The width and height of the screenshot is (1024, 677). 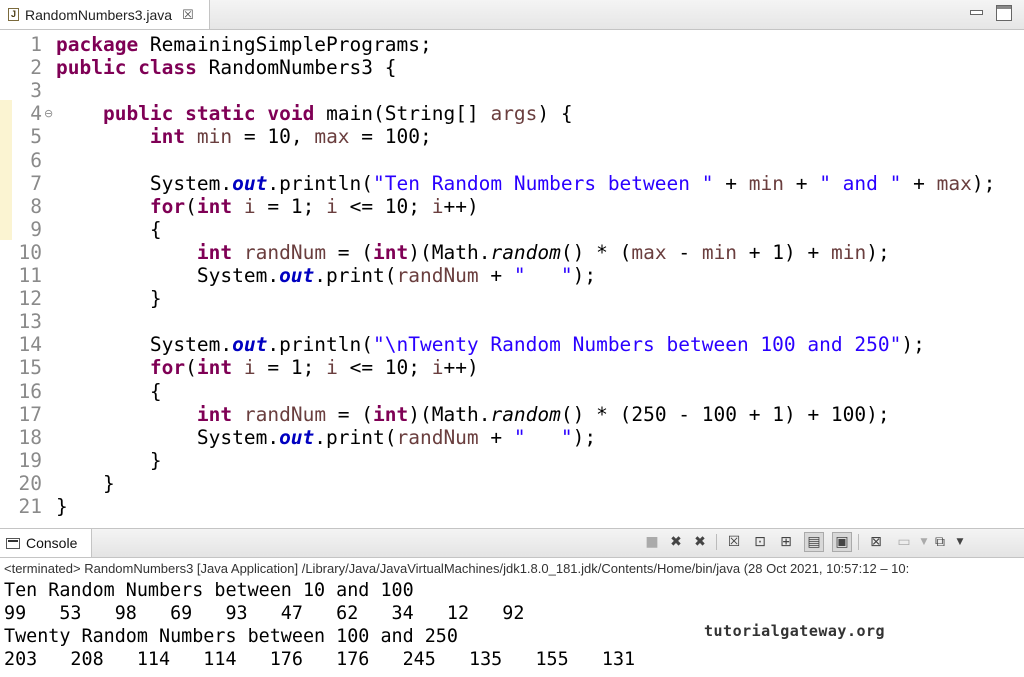 I want to click on fold-collapse-icon: ⊖, so click(x=48, y=113).